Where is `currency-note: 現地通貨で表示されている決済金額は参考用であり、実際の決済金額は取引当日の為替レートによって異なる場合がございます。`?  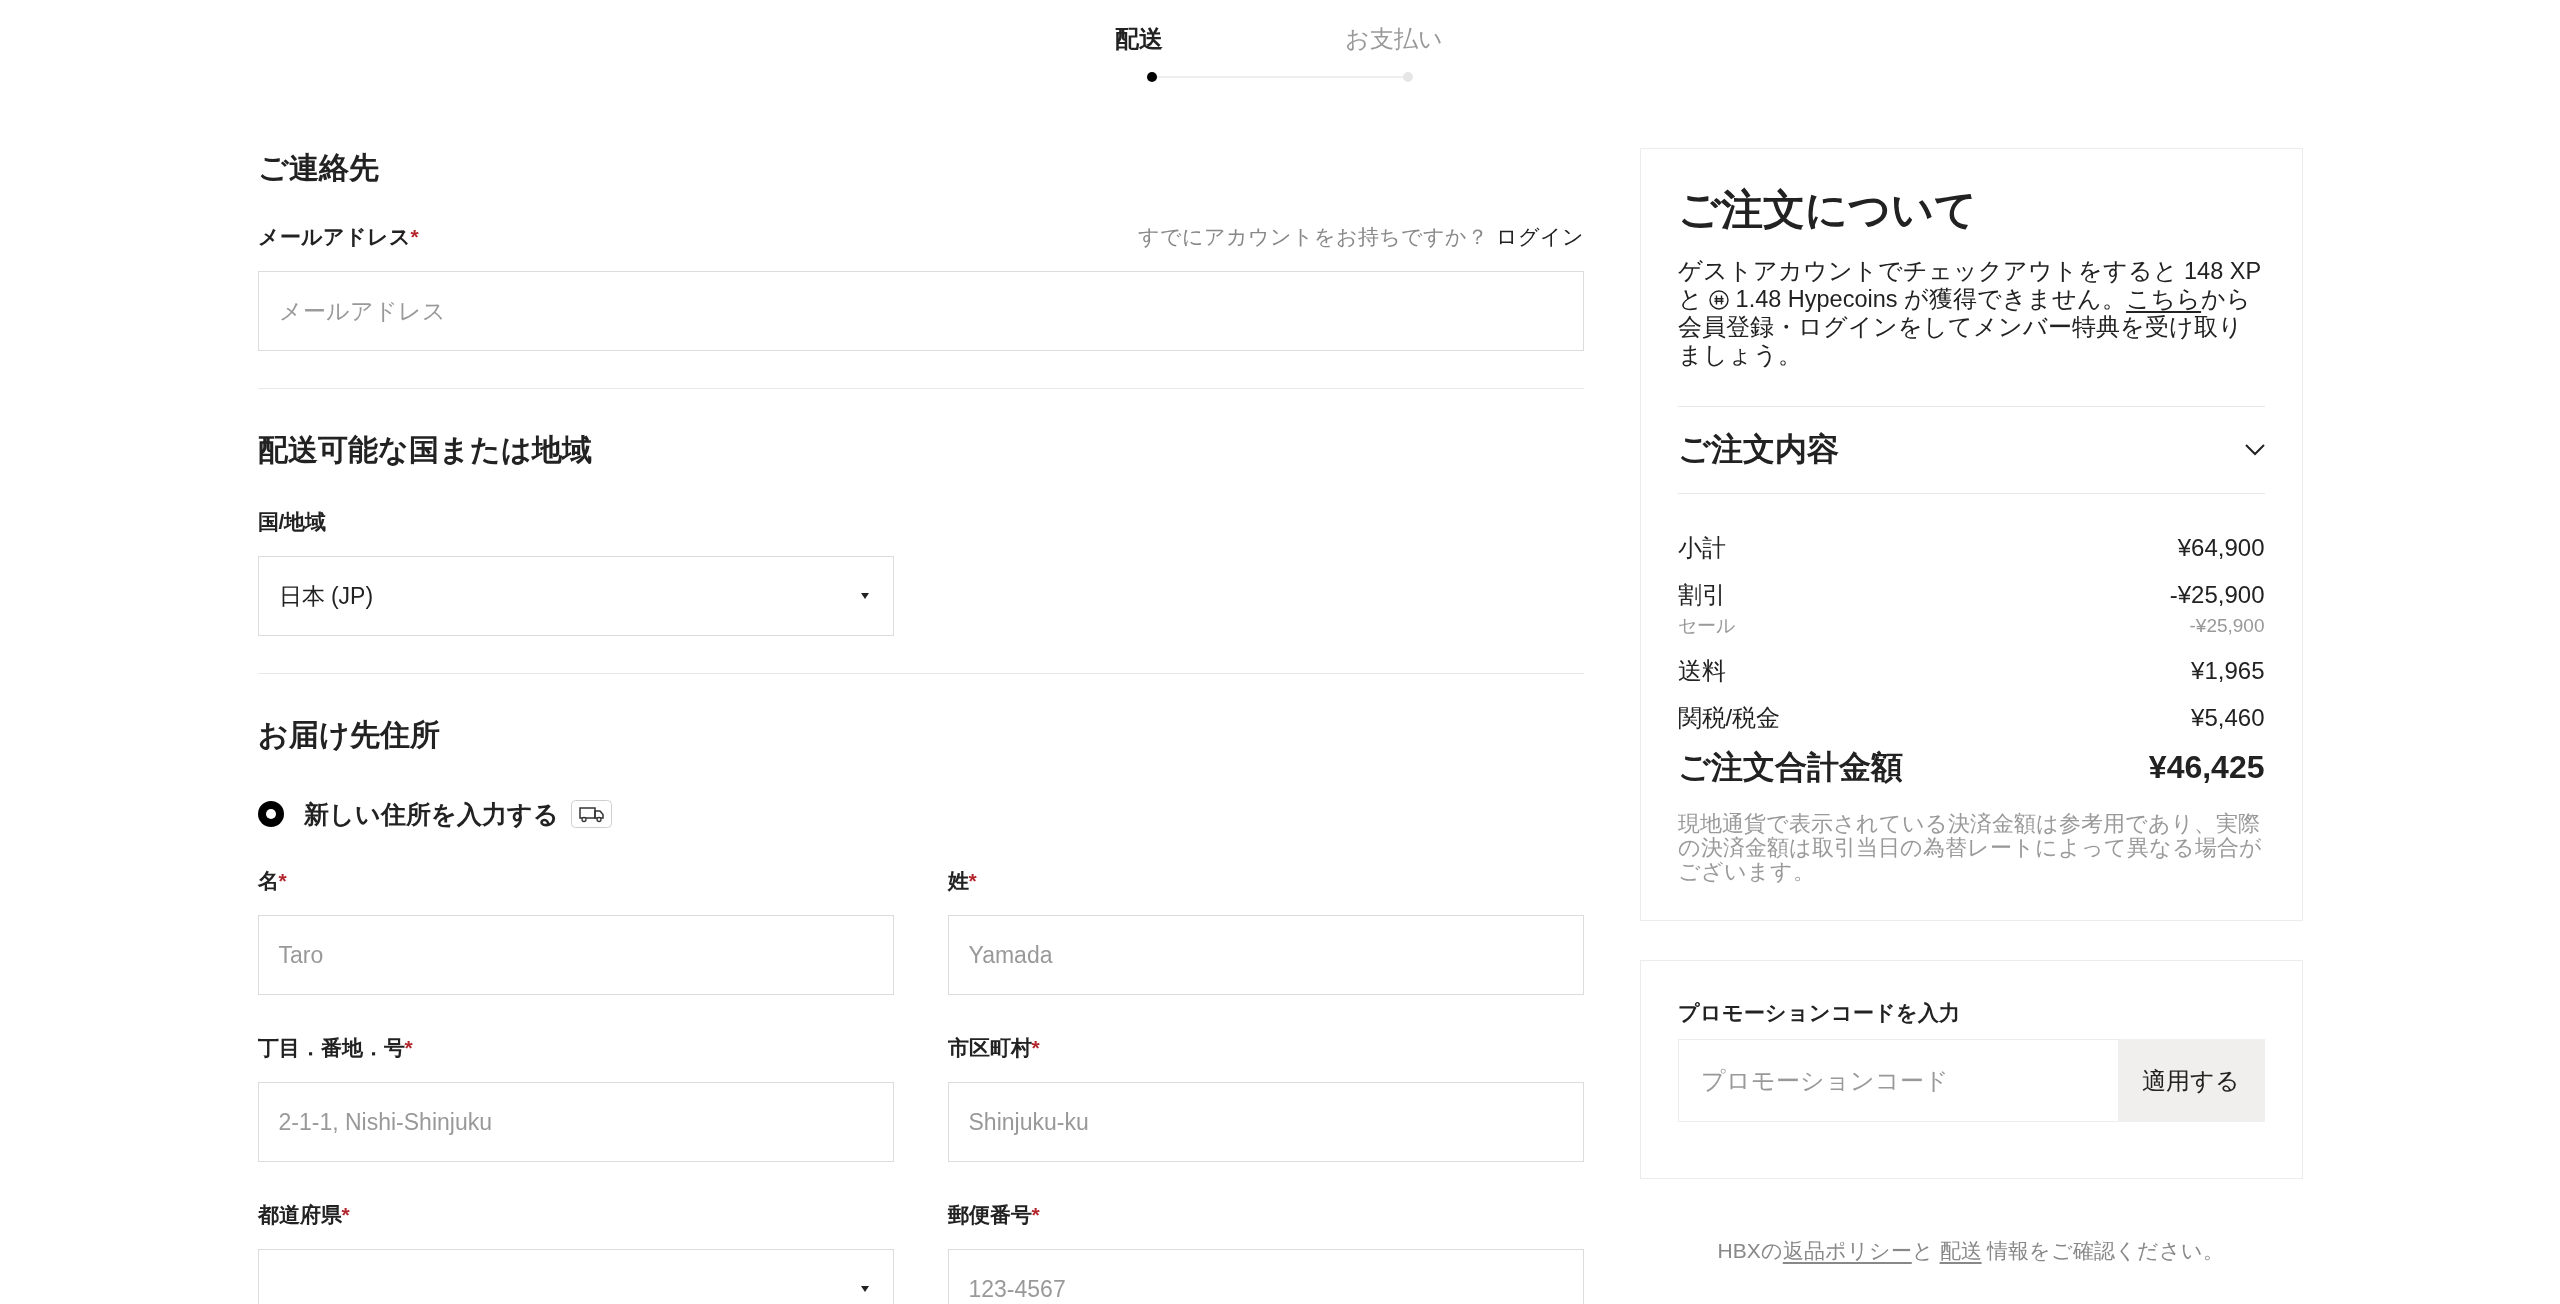 currency-note: 現地通貨で表示されている決済金額は参考用であり、実際の決済金額は取引当日の為替レートによって異なる場合がございます。 is located at coordinates (1970, 848).